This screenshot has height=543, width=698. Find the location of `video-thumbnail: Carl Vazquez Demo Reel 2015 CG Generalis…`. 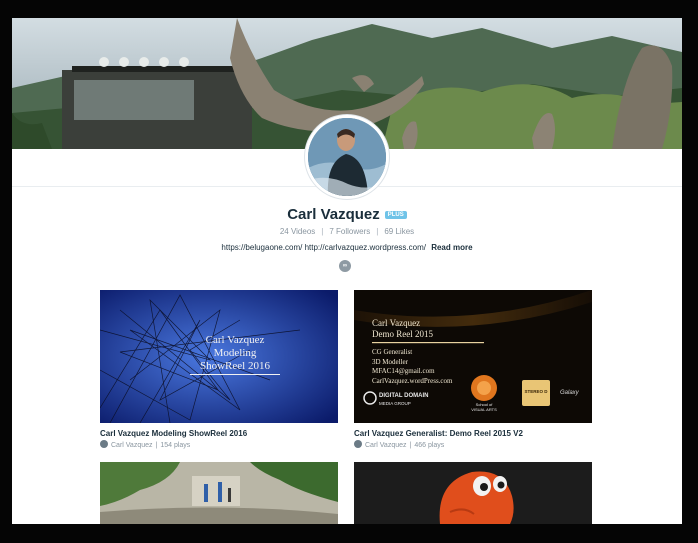

video-thumbnail: Carl Vazquez Demo Reel 2015 CG Generalis… is located at coordinates (473, 356).